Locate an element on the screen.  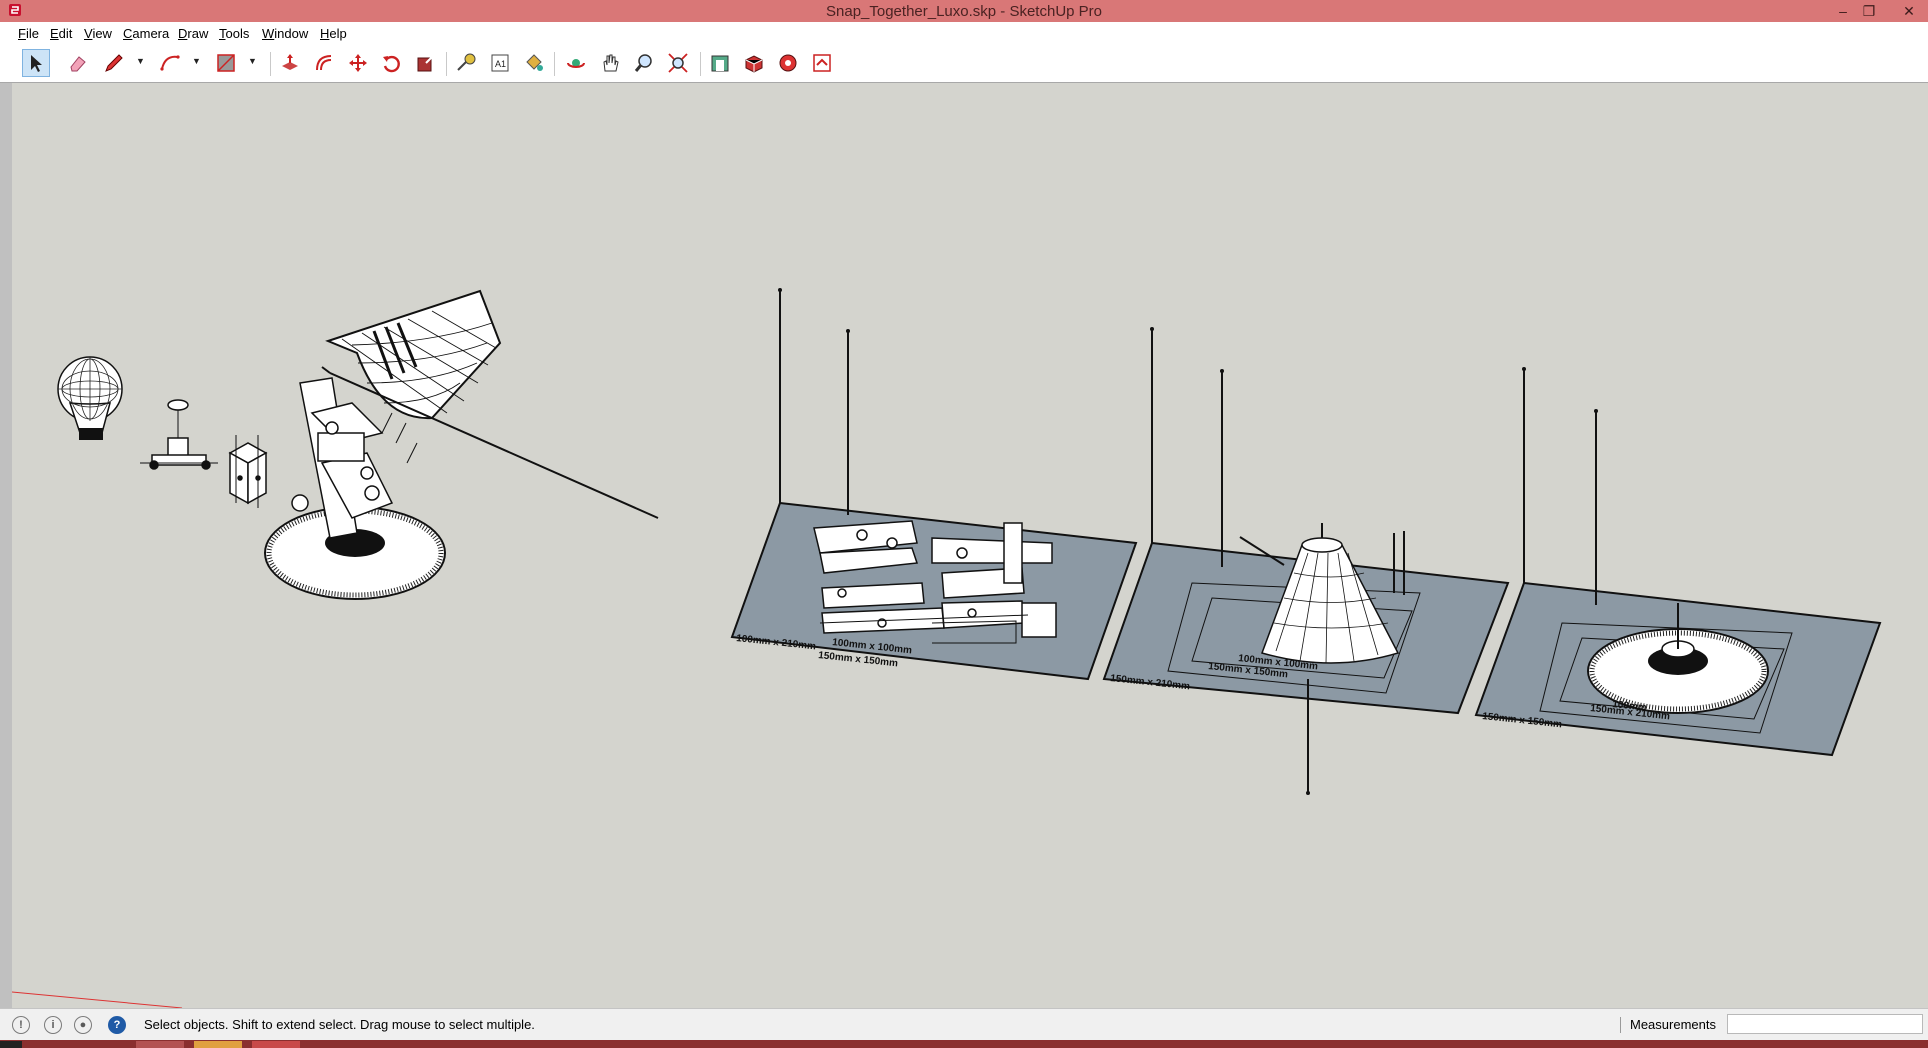
extension-manager-icon is located at coordinates (822, 63).